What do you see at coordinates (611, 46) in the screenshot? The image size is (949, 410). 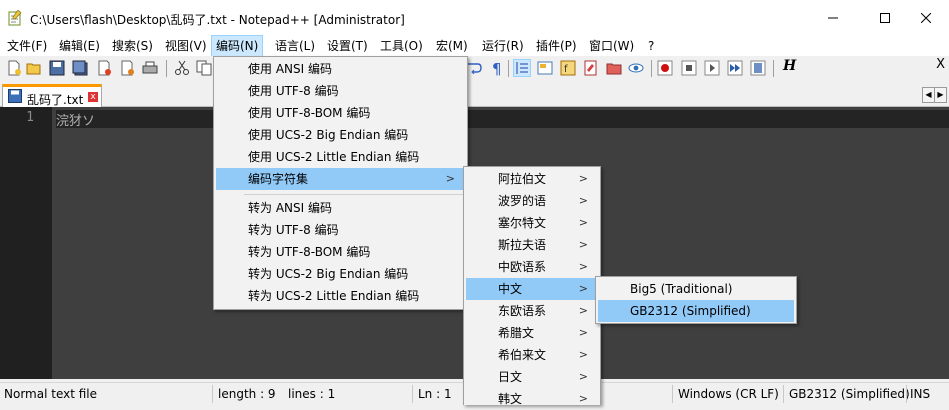 I see `menu-window: 窗口(W)` at bounding box center [611, 46].